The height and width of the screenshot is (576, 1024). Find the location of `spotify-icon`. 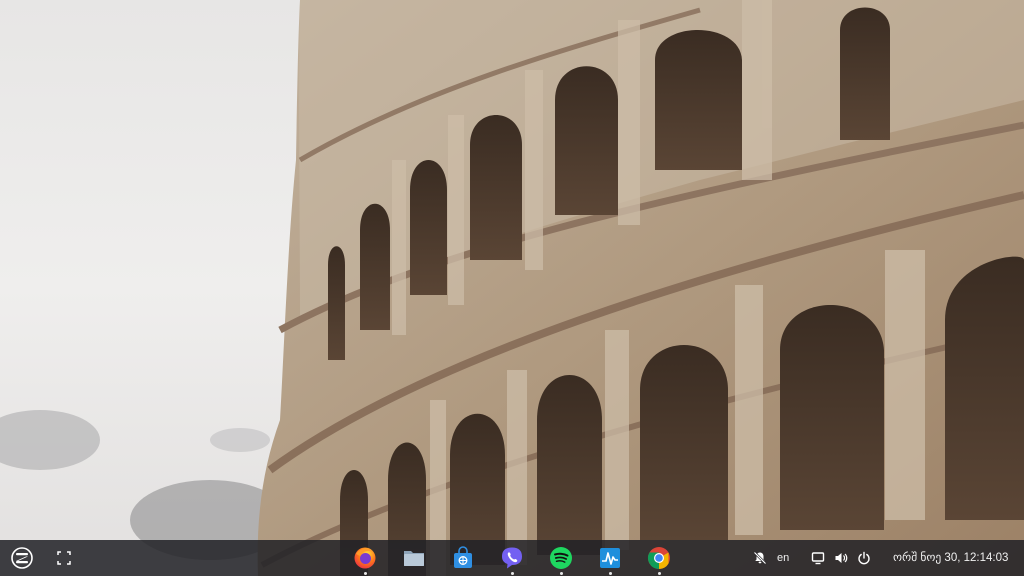

spotify-icon is located at coordinates (561, 558).